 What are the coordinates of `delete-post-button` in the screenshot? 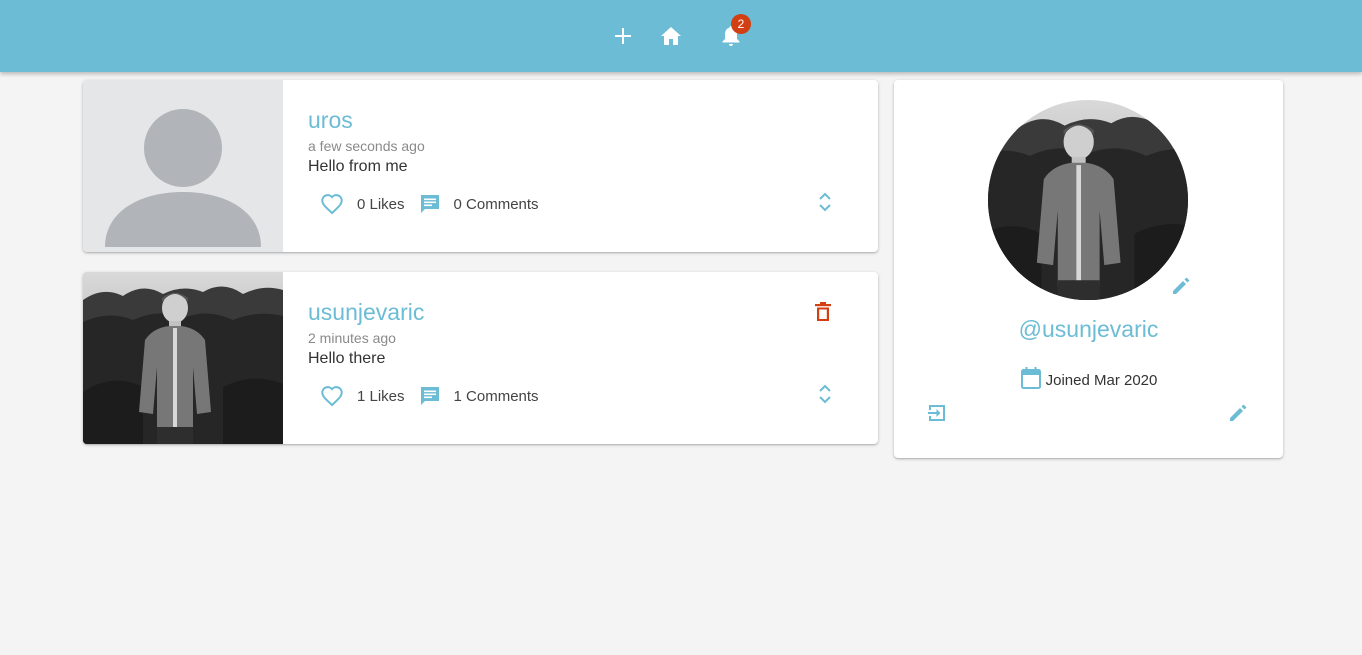 It's located at (823, 314).